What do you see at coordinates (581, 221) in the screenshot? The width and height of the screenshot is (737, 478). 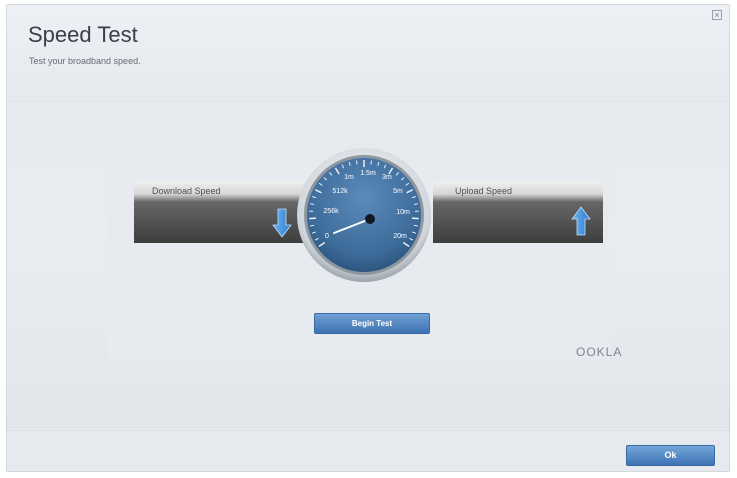 I see `arrow-up-icon` at bounding box center [581, 221].